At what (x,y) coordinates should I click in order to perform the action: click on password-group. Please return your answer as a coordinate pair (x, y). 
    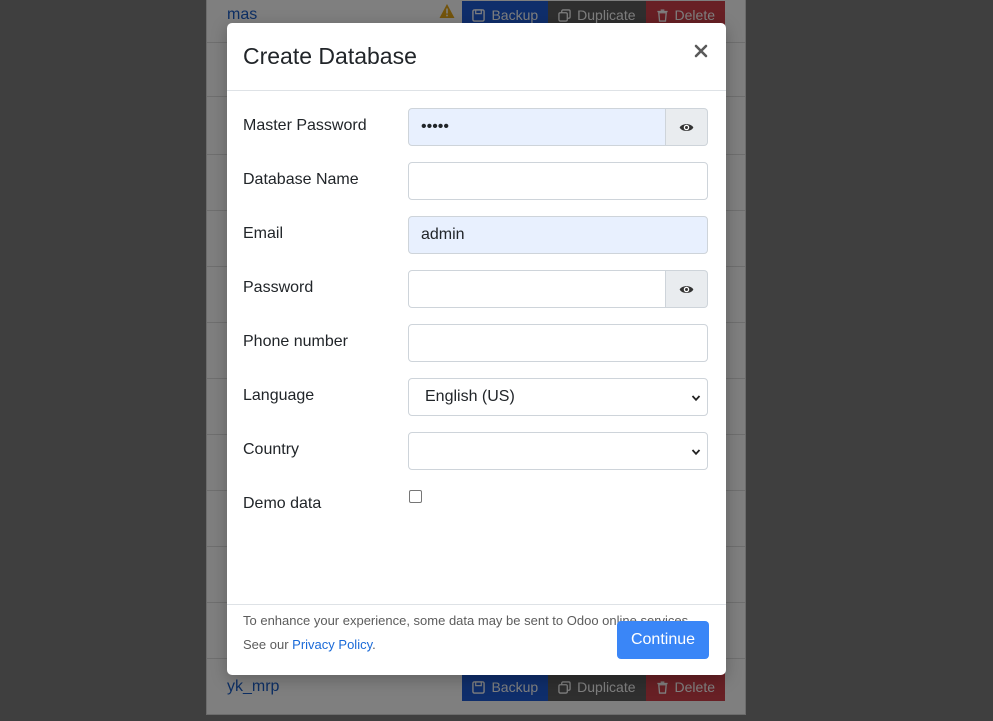
    Looking at the image, I should click on (558, 289).